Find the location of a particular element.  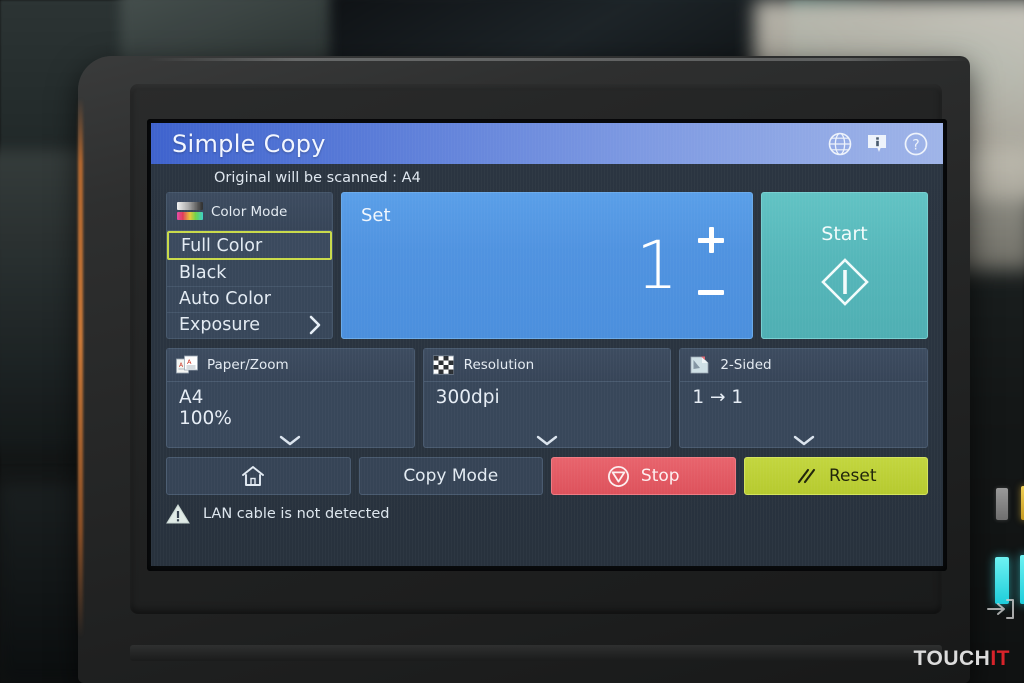

tile-header: 2-Sided is located at coordinates (804, 365).